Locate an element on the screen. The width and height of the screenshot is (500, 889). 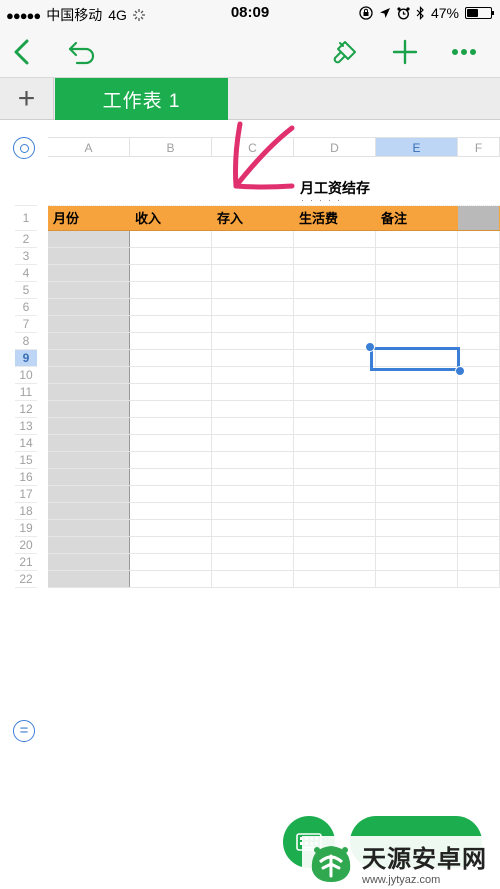
header-cell-income: 收入 is located at coordinates (171, 218).